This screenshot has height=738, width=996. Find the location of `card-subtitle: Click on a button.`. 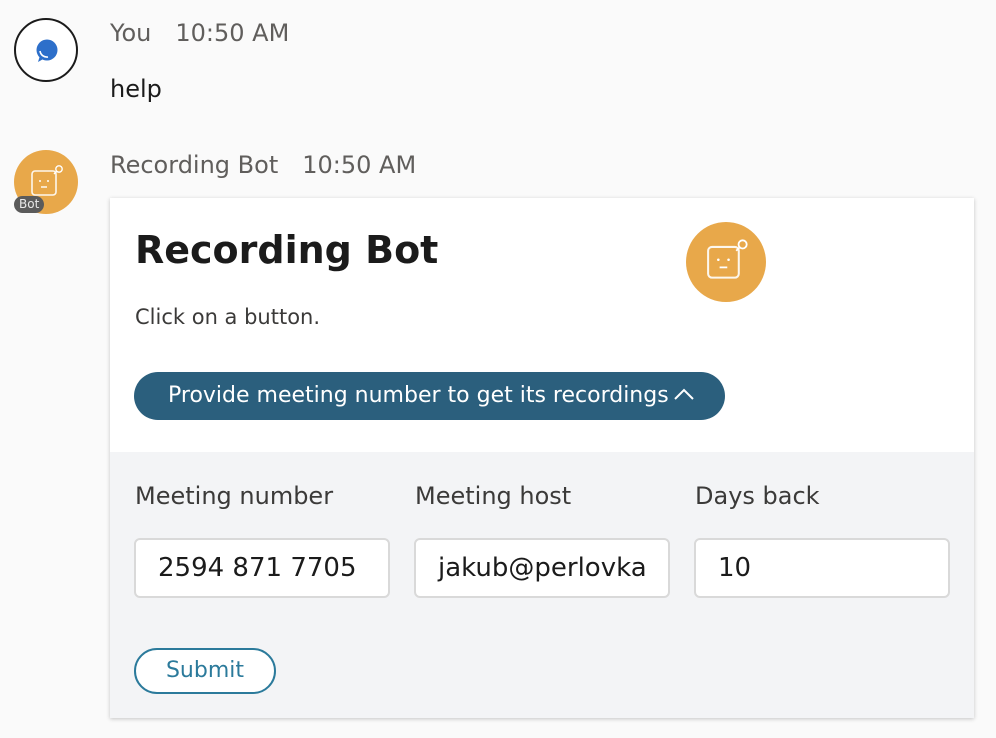

card-subtitle: Click on a button. is located at coordinates (228, 317).